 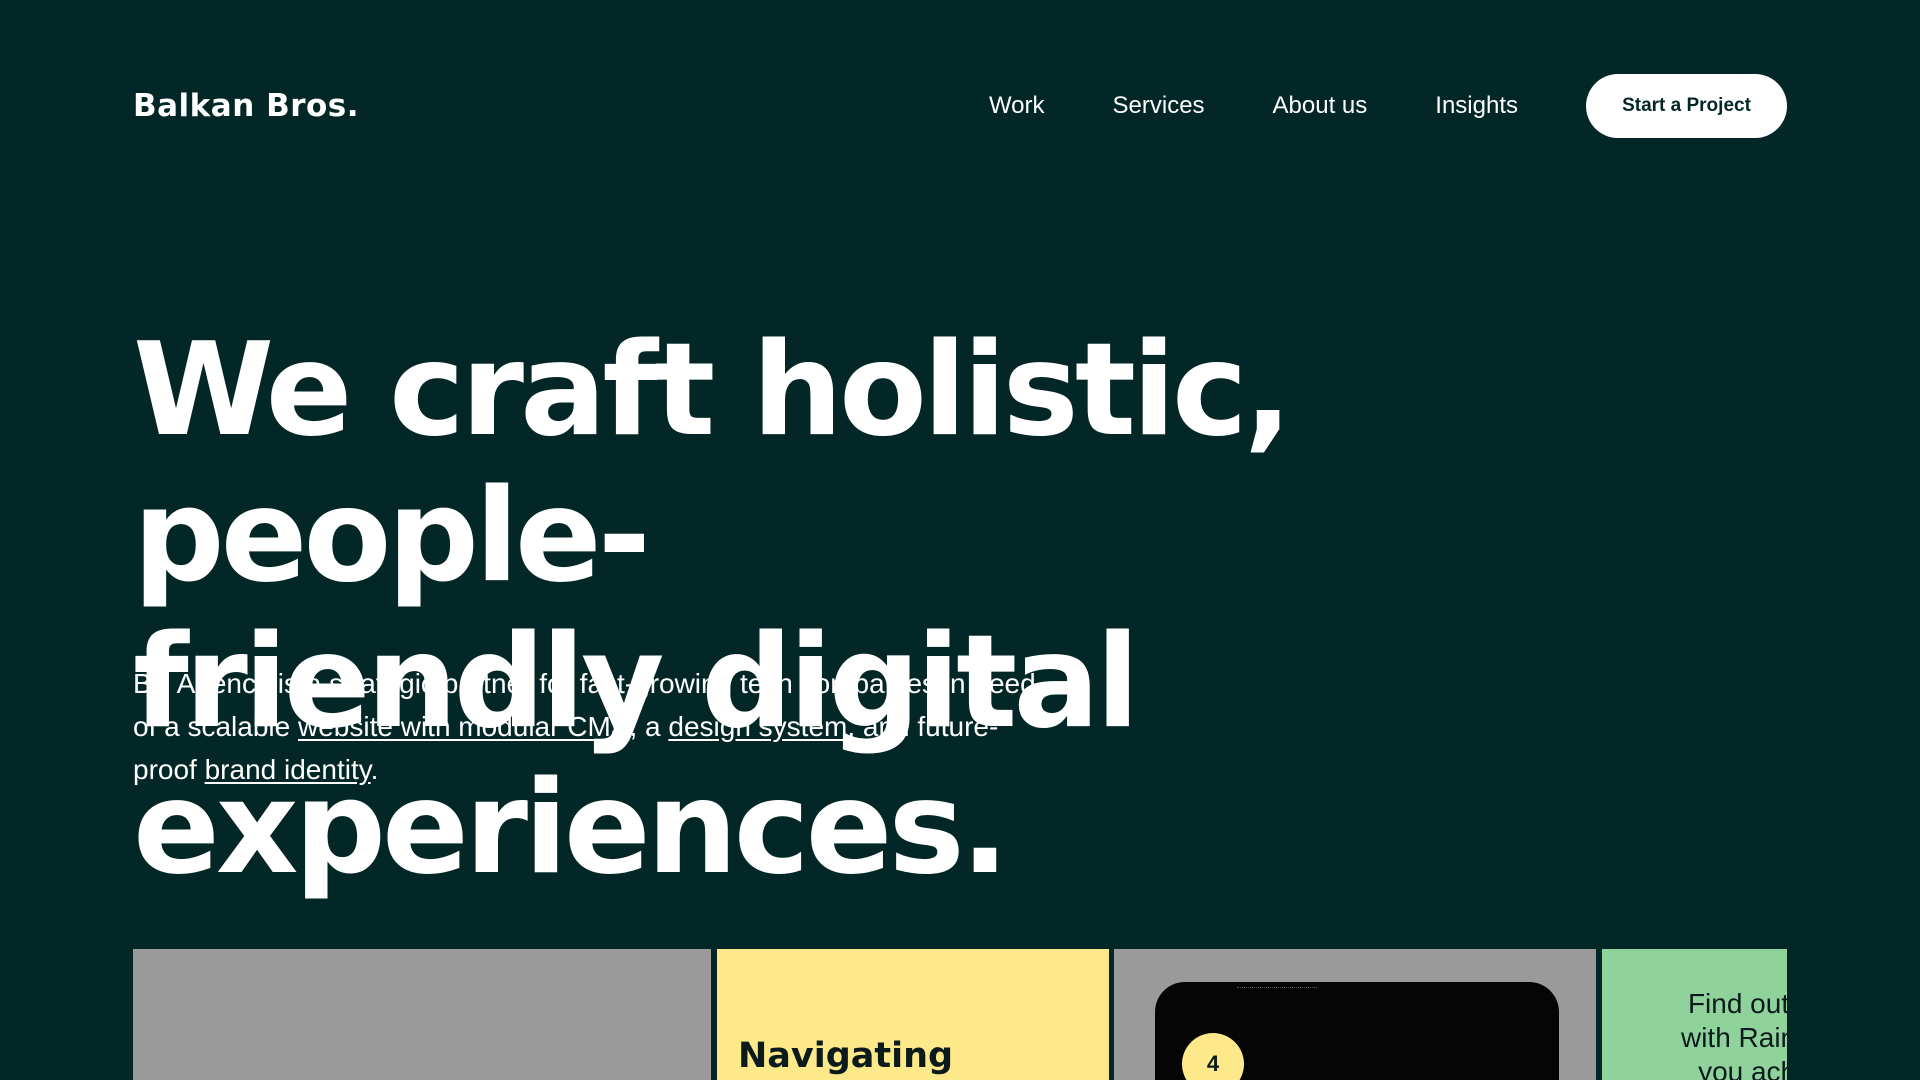 I want to click on start-project-button: Start a Project, so click(x=1686, y=106).